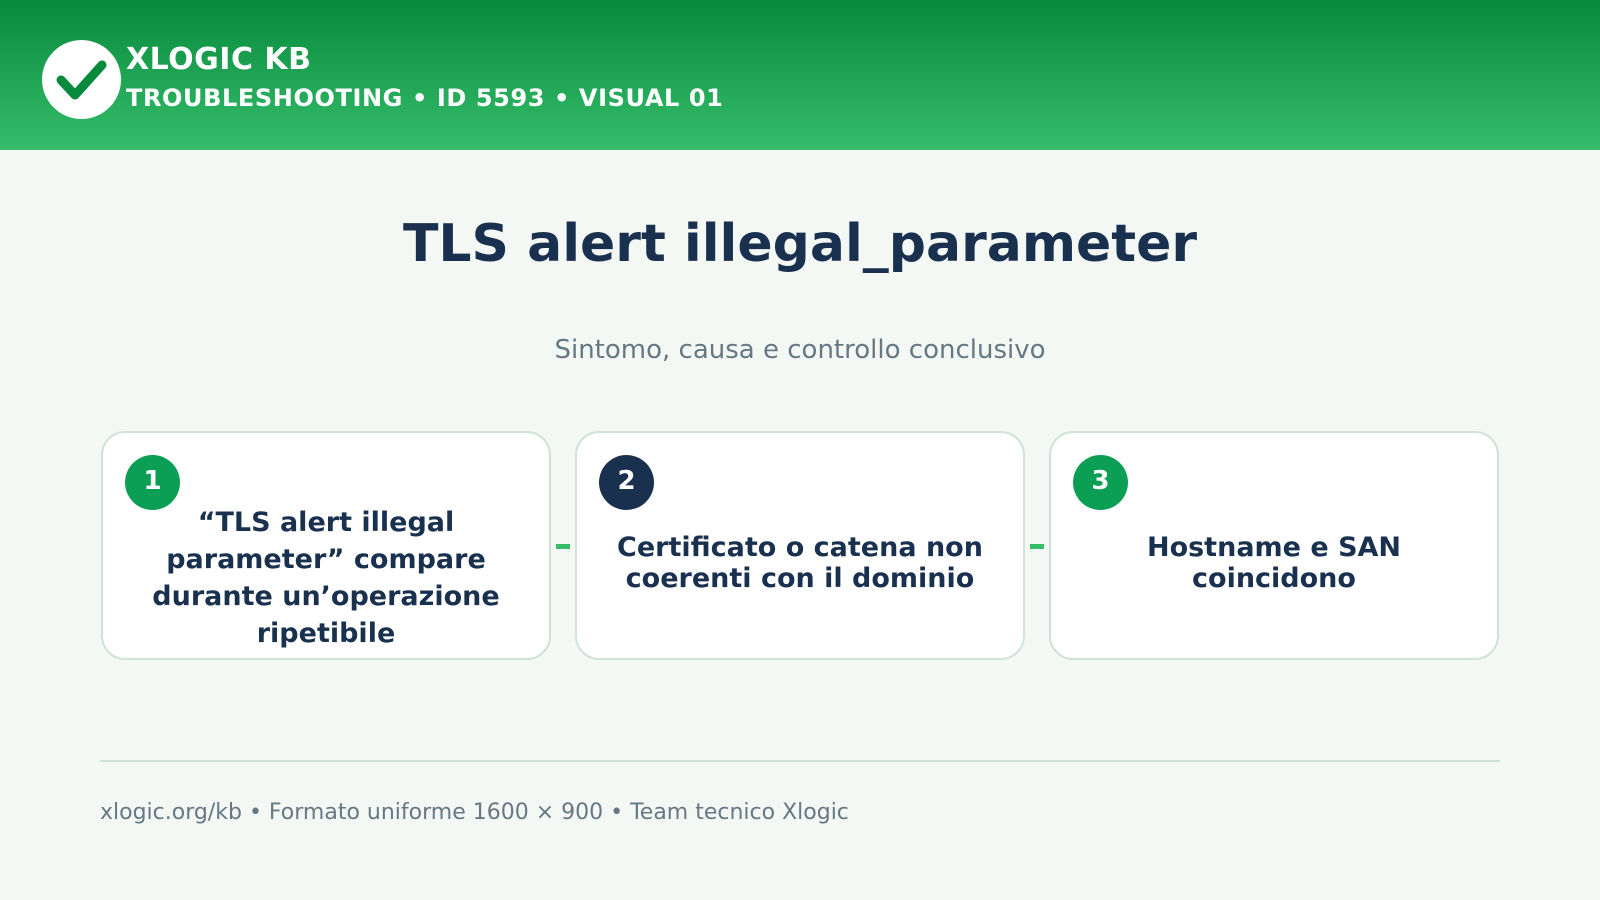 The image size is (1600, 900). I want to click on step-card-3: 3 Hostname e SAN coincidono, so click(1274, 545).